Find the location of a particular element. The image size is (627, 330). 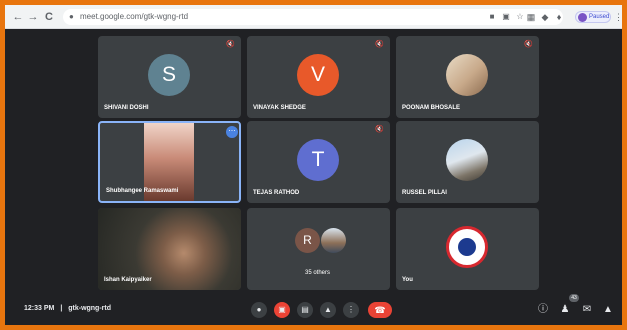

participant-name: Ishan Kaipyaiker is located at coordinates (128, 280).